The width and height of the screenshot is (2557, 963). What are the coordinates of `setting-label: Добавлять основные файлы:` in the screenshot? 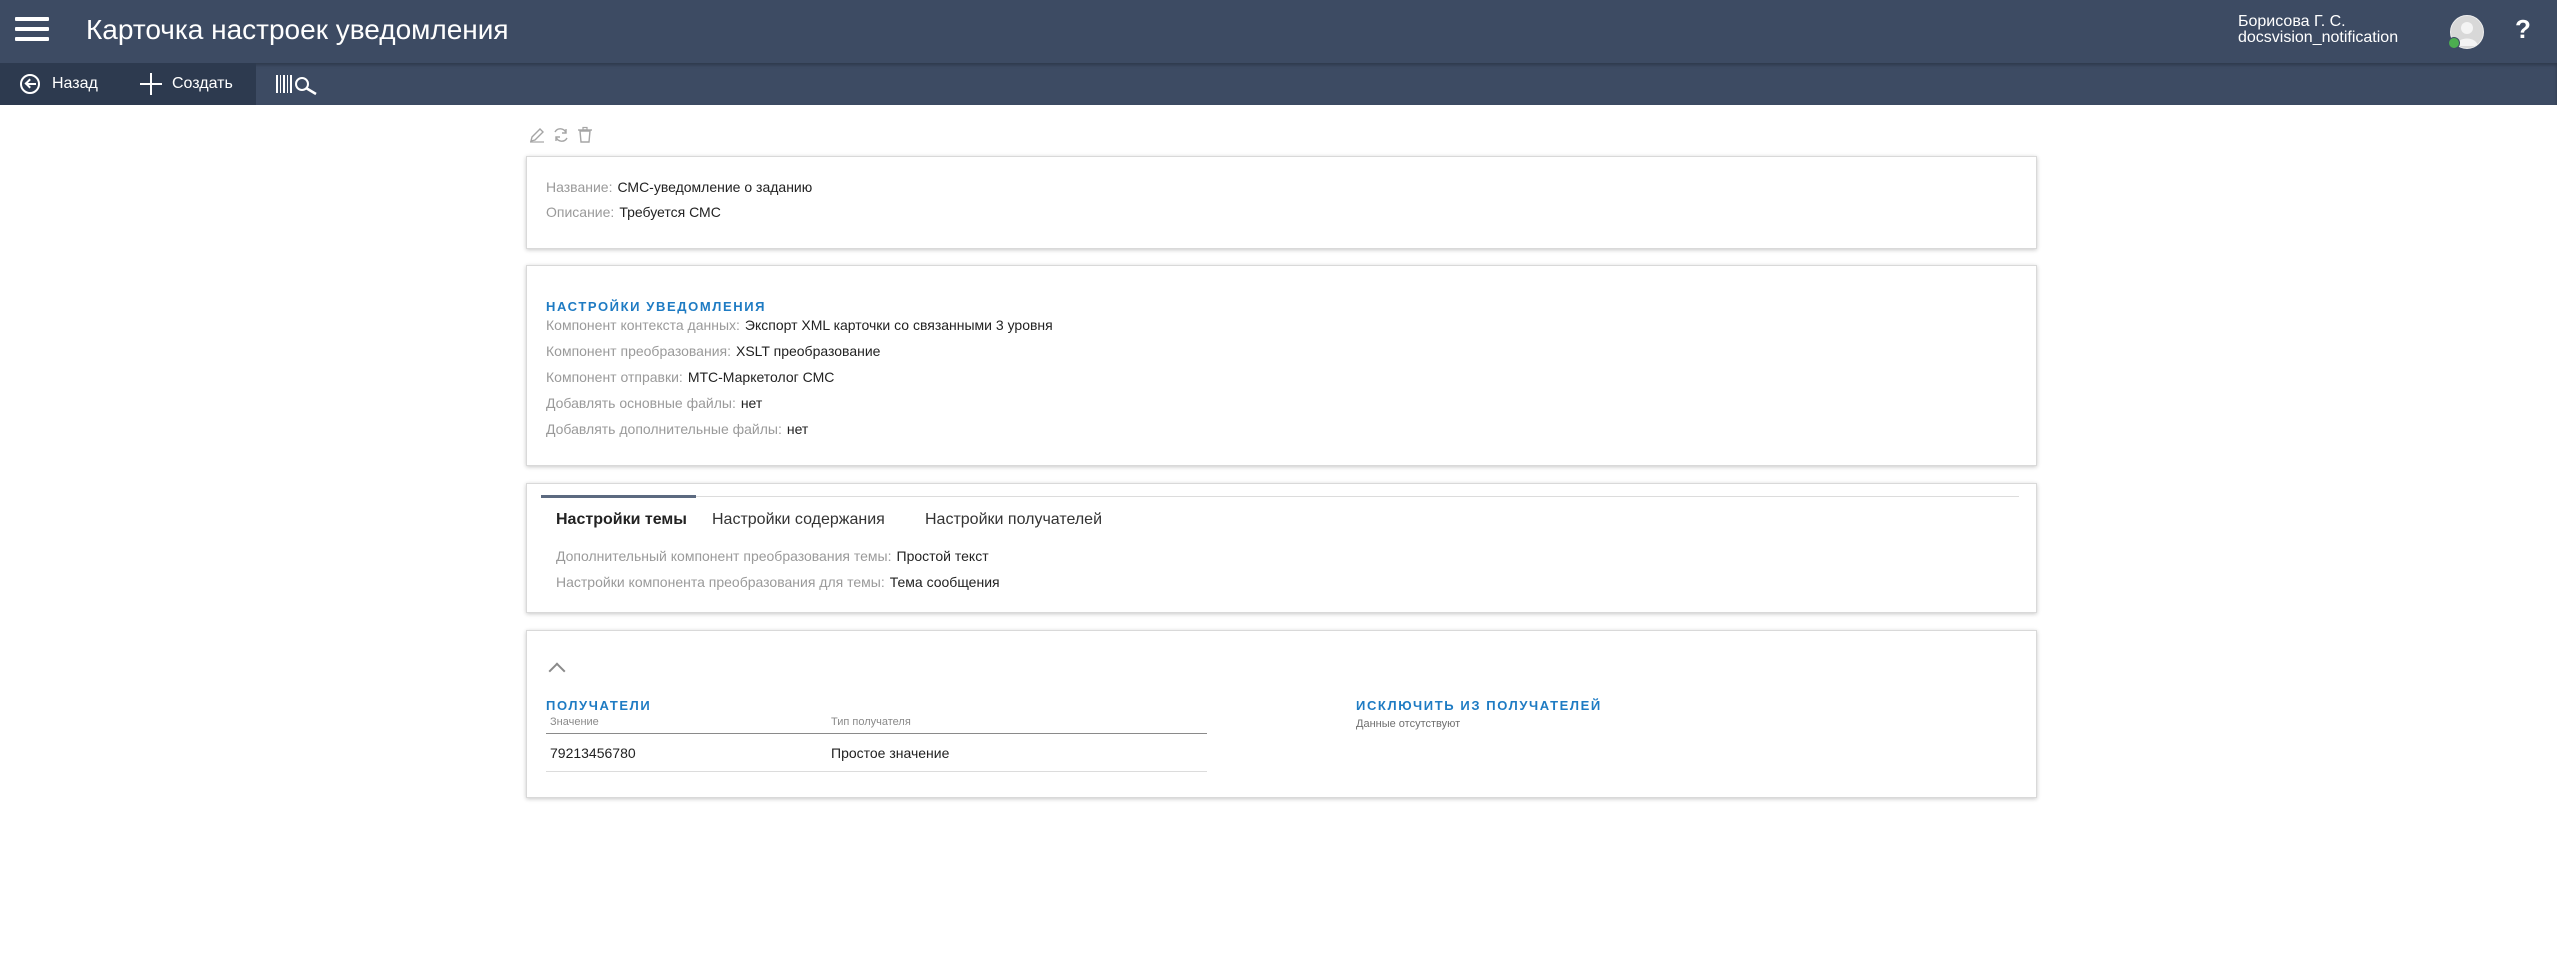 It's located at (641, 403).